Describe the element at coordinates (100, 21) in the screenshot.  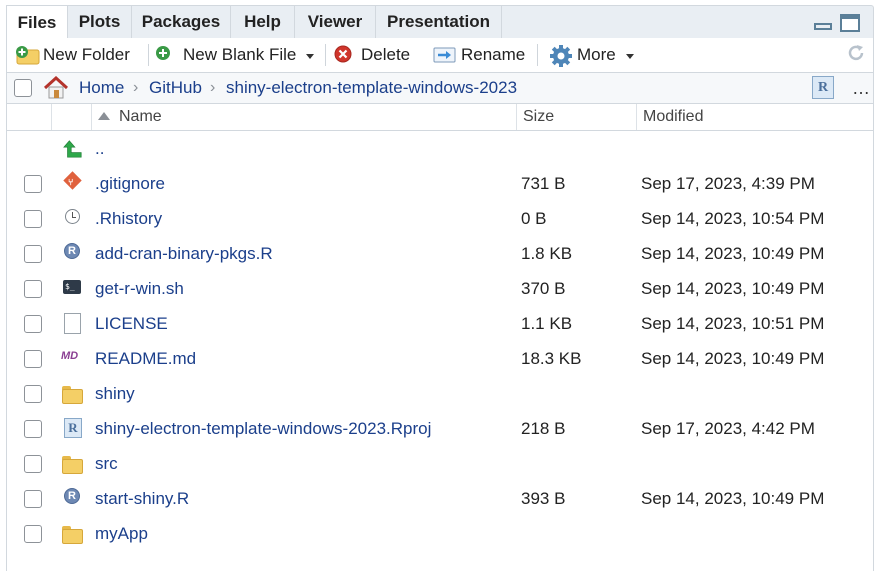
I see `tab-plots: Plots` at that location.